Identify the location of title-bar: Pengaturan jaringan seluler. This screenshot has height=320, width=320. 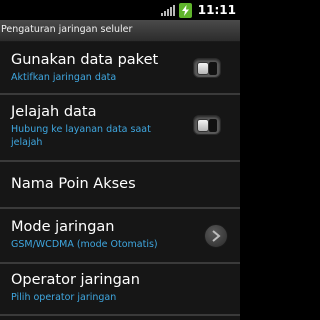
(120, 31).